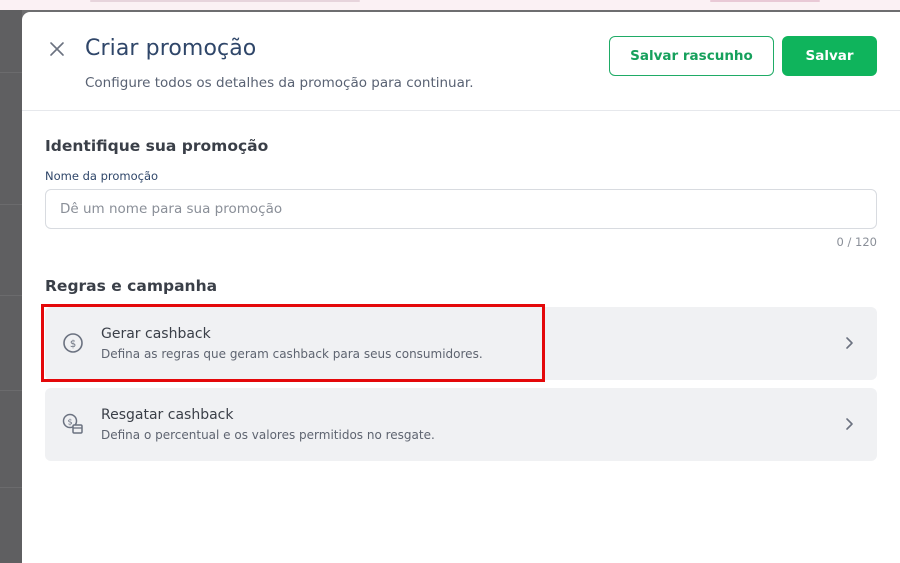  I want to click on coins-wallet-icon: $, so click(72, 423).